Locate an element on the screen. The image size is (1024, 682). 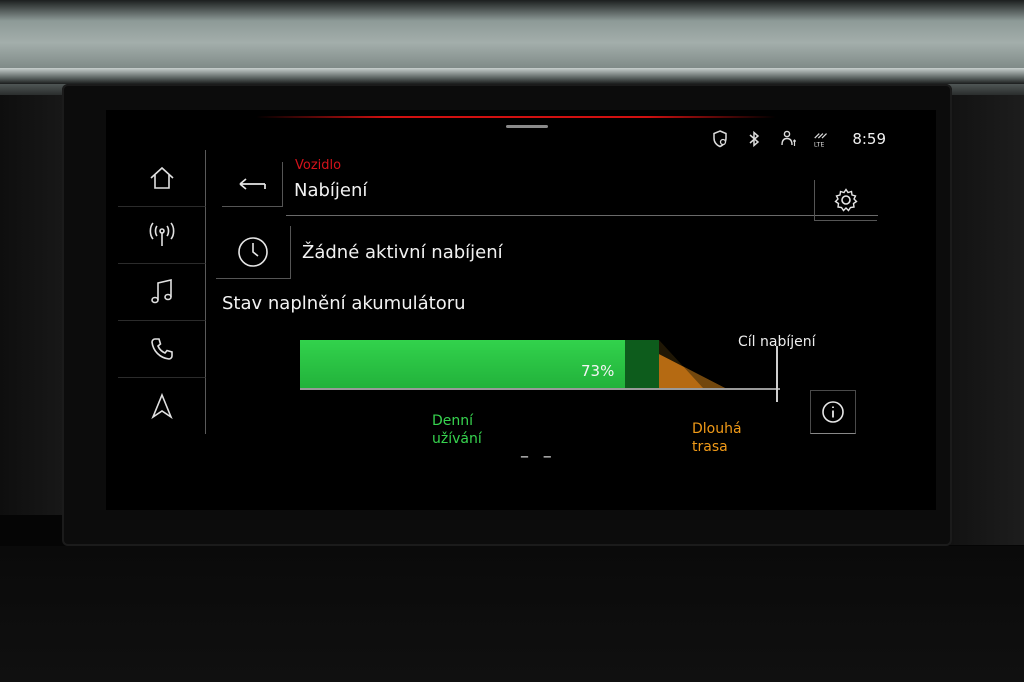
back-button is located at coordinates (252, 184).